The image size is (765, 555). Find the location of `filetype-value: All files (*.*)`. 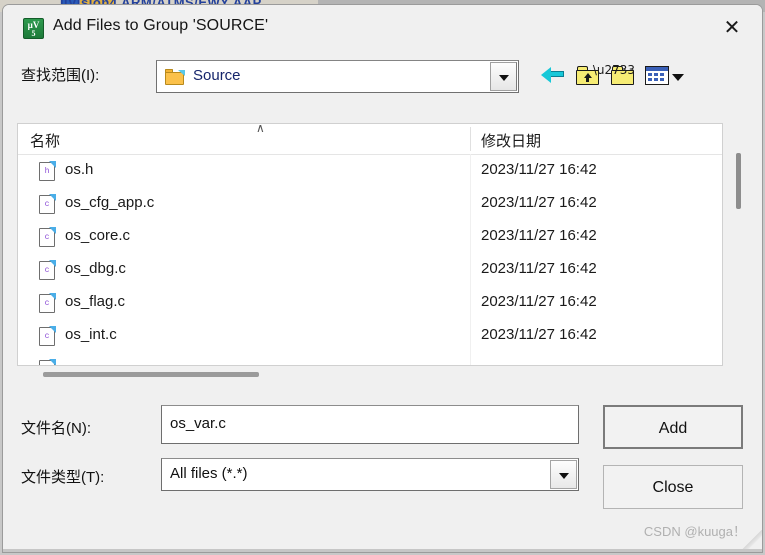

filetype-value: All files (*.*) is located at coordinates (209, 473).